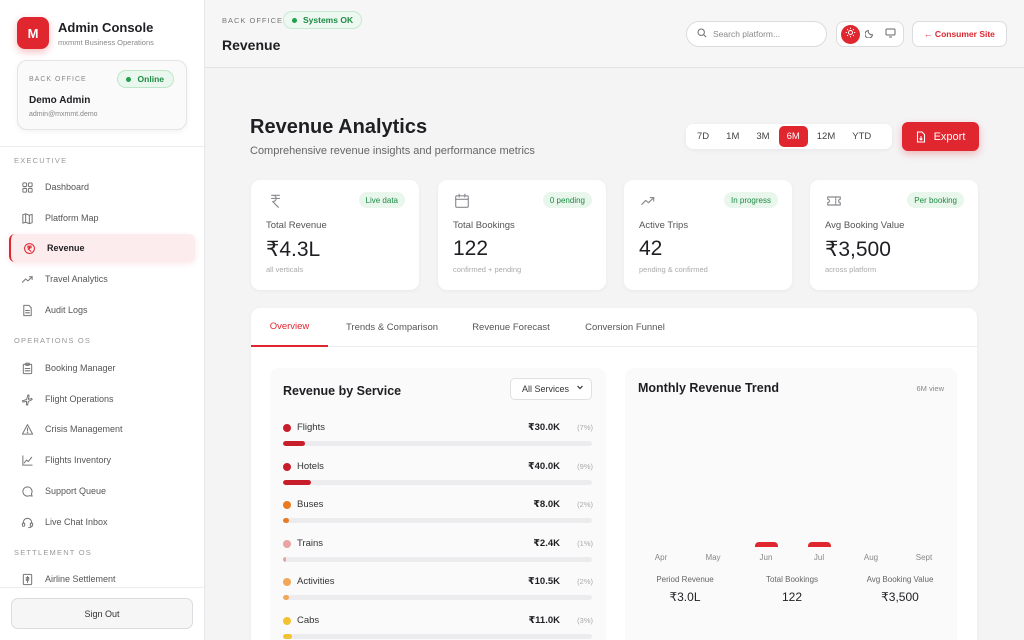 The image size is (1024, 640). Describe the element at coordinates (792, 579) in the screenshot. I see `summary-label: Total Bookings` at that location.